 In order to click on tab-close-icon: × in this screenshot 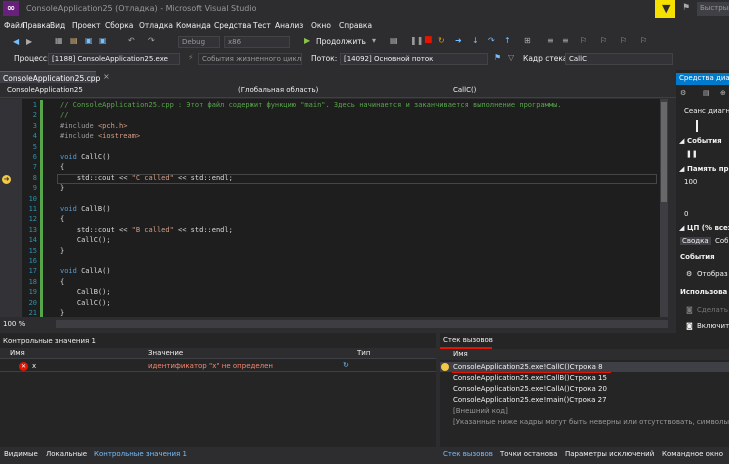, I will do `click(106, 76)`.